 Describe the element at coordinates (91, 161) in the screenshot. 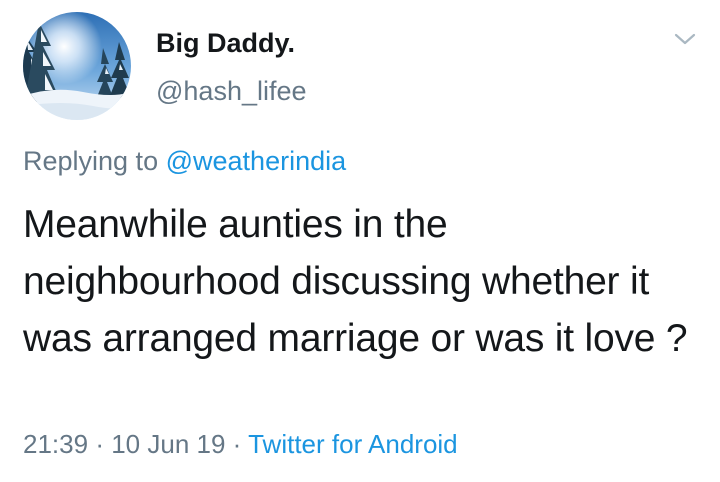

I see `replying-to-label: Replying to` at that location.